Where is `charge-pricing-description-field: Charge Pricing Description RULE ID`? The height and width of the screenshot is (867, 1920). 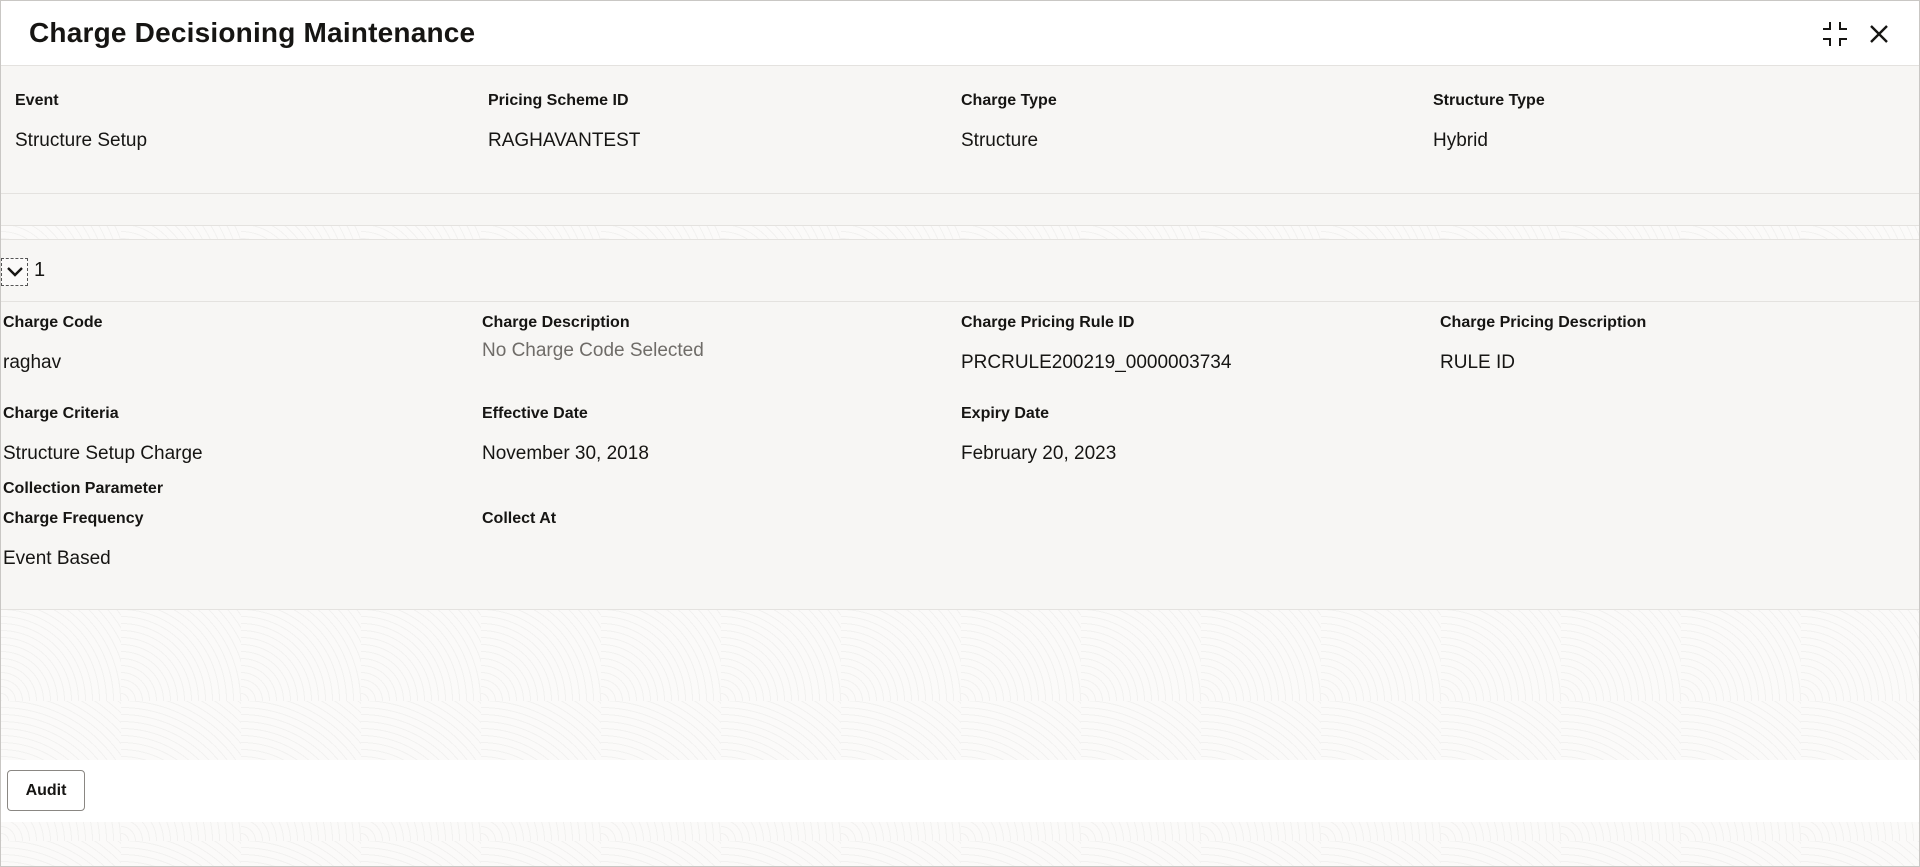
charge-pricing-description-field: Charge Pricing Description RULE ID is located at coordinates (1543, 344).